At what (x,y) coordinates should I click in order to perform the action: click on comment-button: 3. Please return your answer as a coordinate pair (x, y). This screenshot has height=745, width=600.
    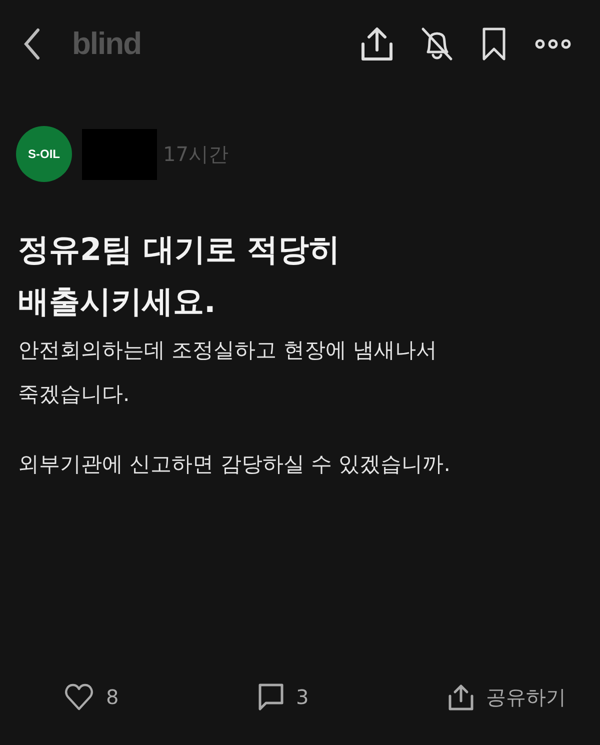
    Looking at the image, I should click on (283, 697).